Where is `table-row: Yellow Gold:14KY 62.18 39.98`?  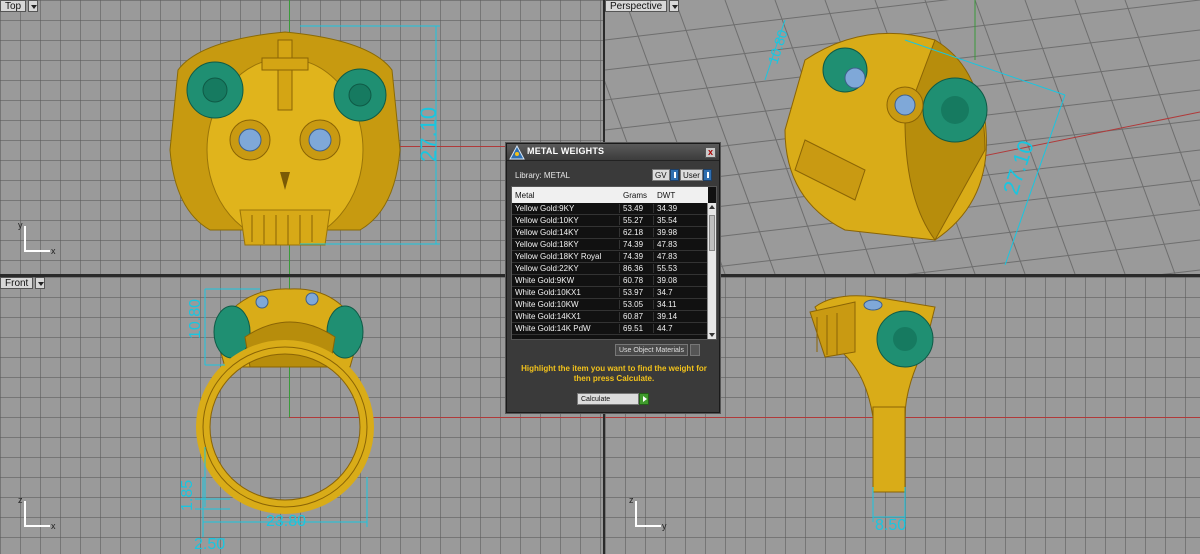 table-row: Yellow Gold:14KY 62.18 39.98 is located at coordinates (610, 233).